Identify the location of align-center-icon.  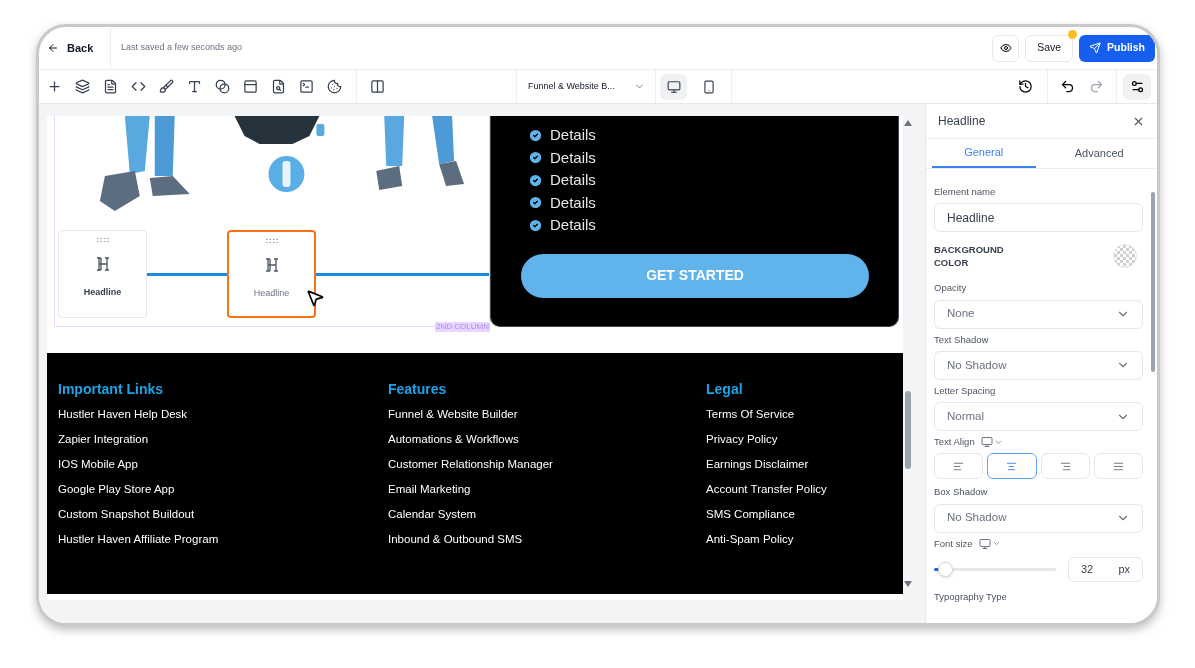
(1012, 466).